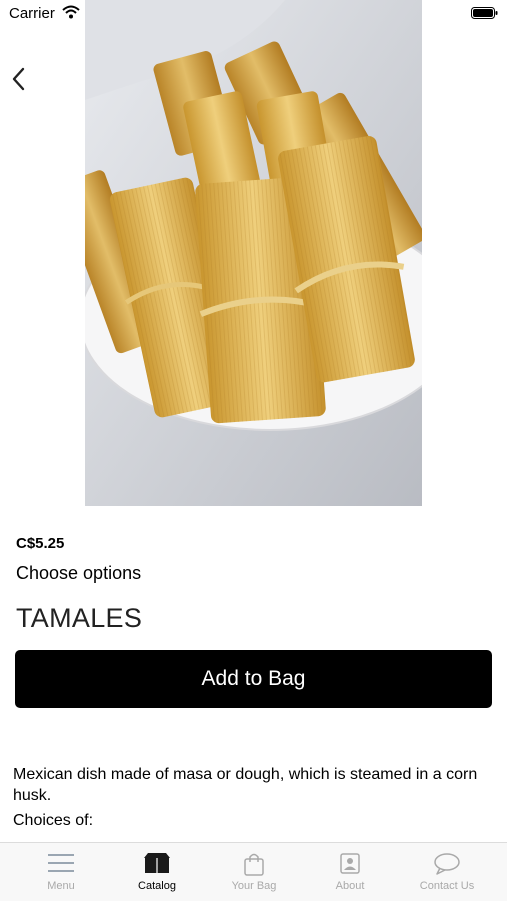 Image resolution: width=507 pixels, height=901 pixels. What do you see at coordinates (61, 886) in the screenshot?
I see `tab-menu-label: Menu` at bounding box center [61, 886].